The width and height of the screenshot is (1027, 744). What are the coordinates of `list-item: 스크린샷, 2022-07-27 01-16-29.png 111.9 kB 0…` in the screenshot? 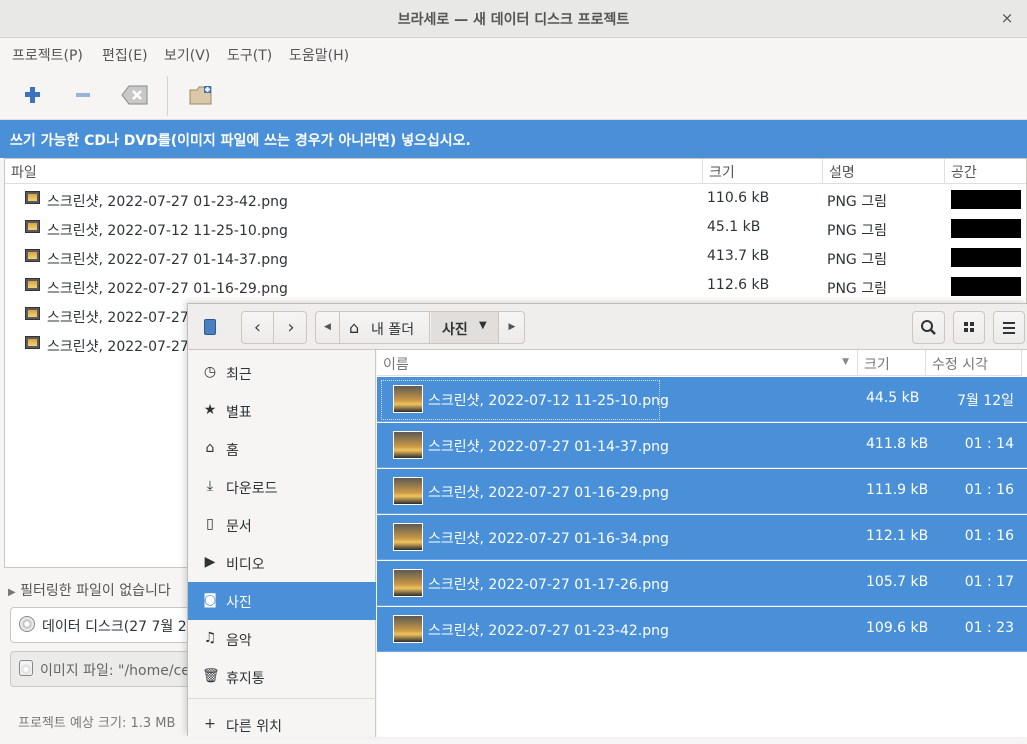 It's located at (702, 491).